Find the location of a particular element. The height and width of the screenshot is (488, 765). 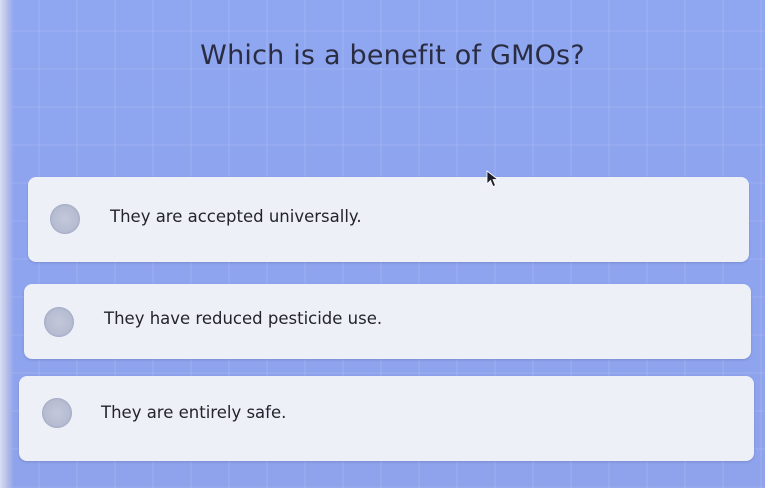

mouse-pointer-icon is located at coordinates (493, 179).